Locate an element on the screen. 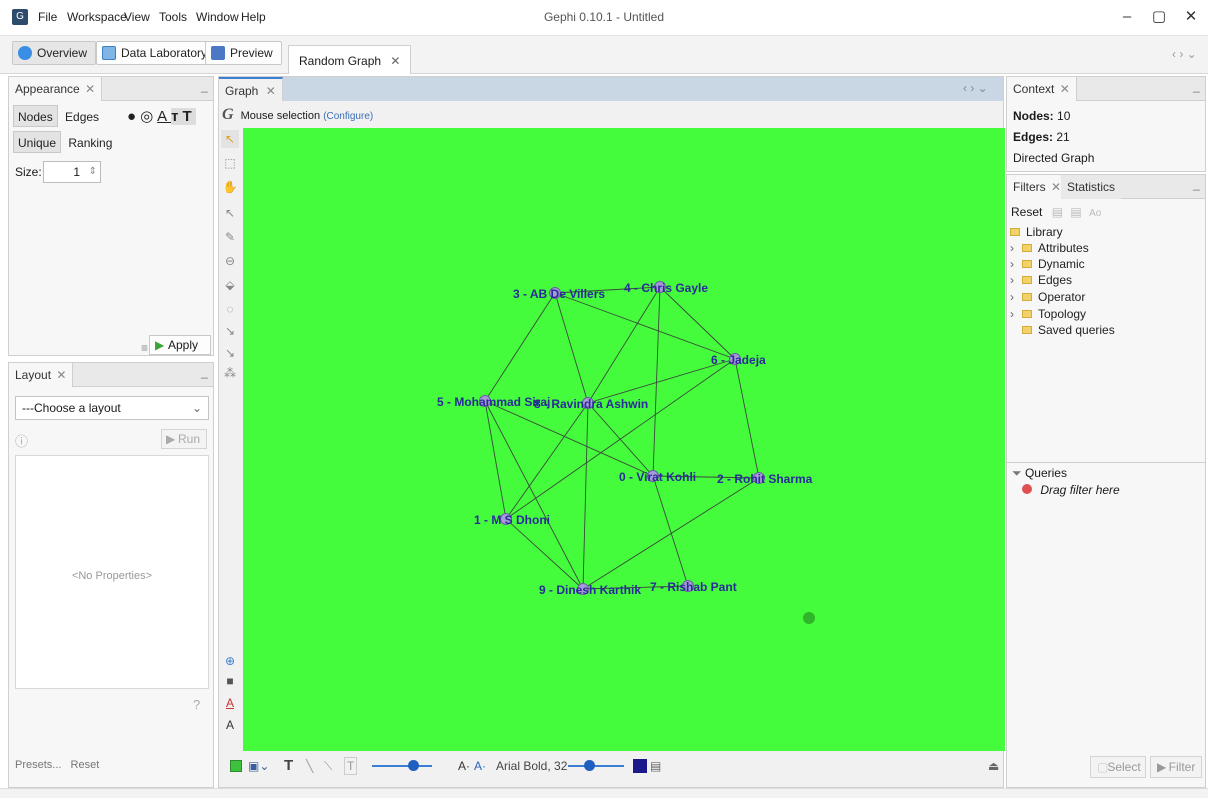  tree-saved-queries: Saved queries is located at coordinates (1062, 330).